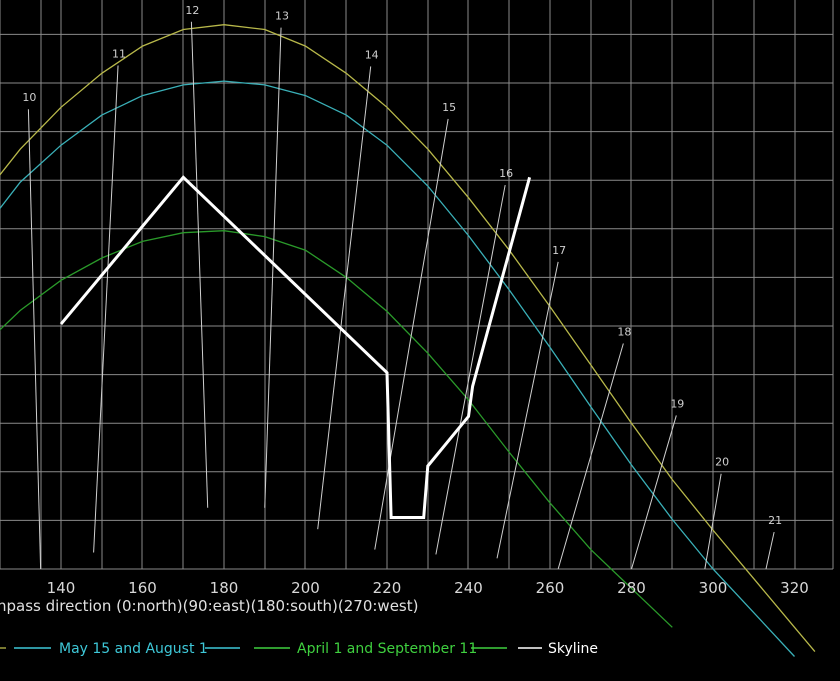 The width and height of the screenshot is (840, 681). Describe the element at coordinates (624, 331) in the screenshot. I see `hour-label-18: 18` at that location.